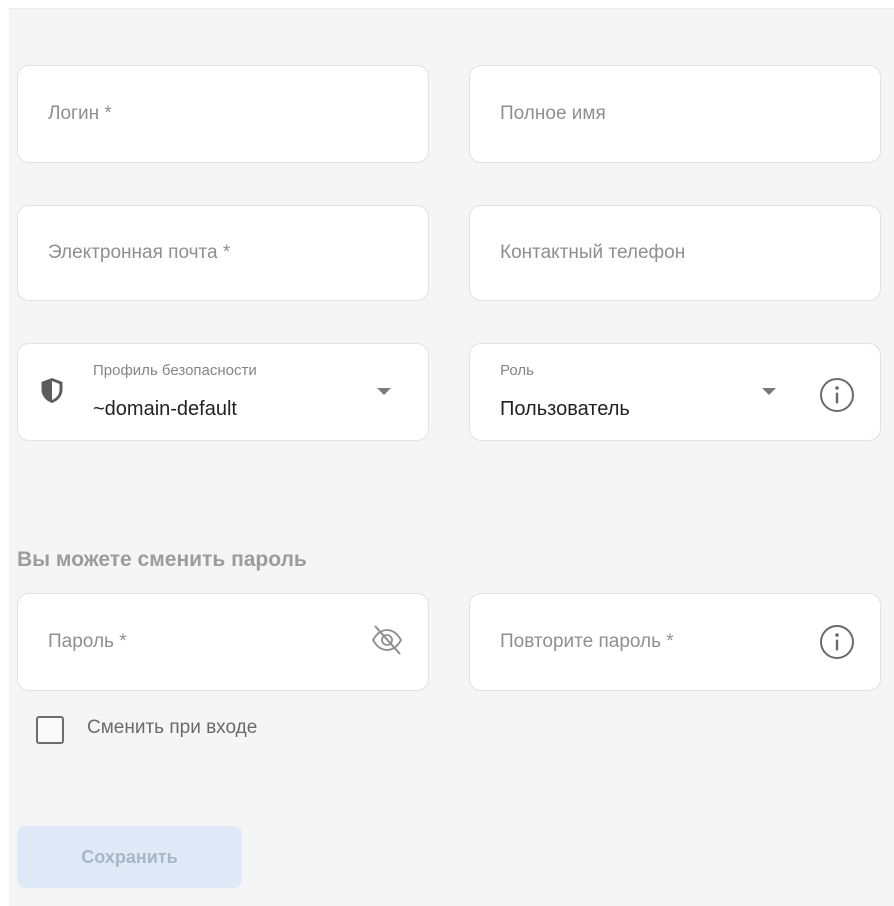 The width and height of the screenshot is (894, 906). What do you see at coordinates (162, 559) in the screenshot?
I see `password-section-title: Вы можете сменить пароль` at bounding box center [162, 559].